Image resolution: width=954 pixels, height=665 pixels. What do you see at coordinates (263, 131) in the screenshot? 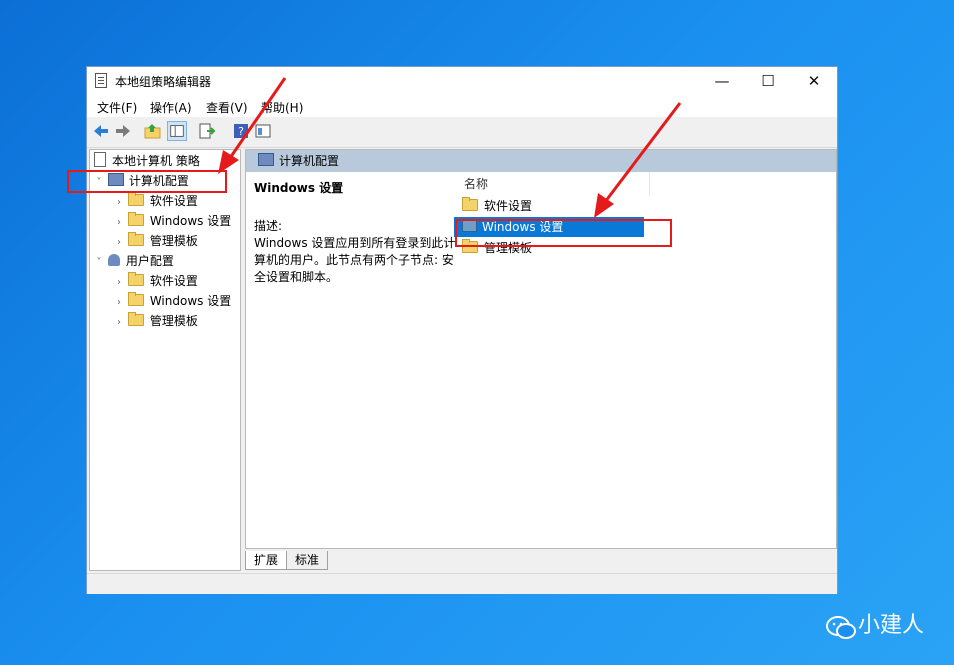
I see `properties-icon` at bounding box center [263, 131].